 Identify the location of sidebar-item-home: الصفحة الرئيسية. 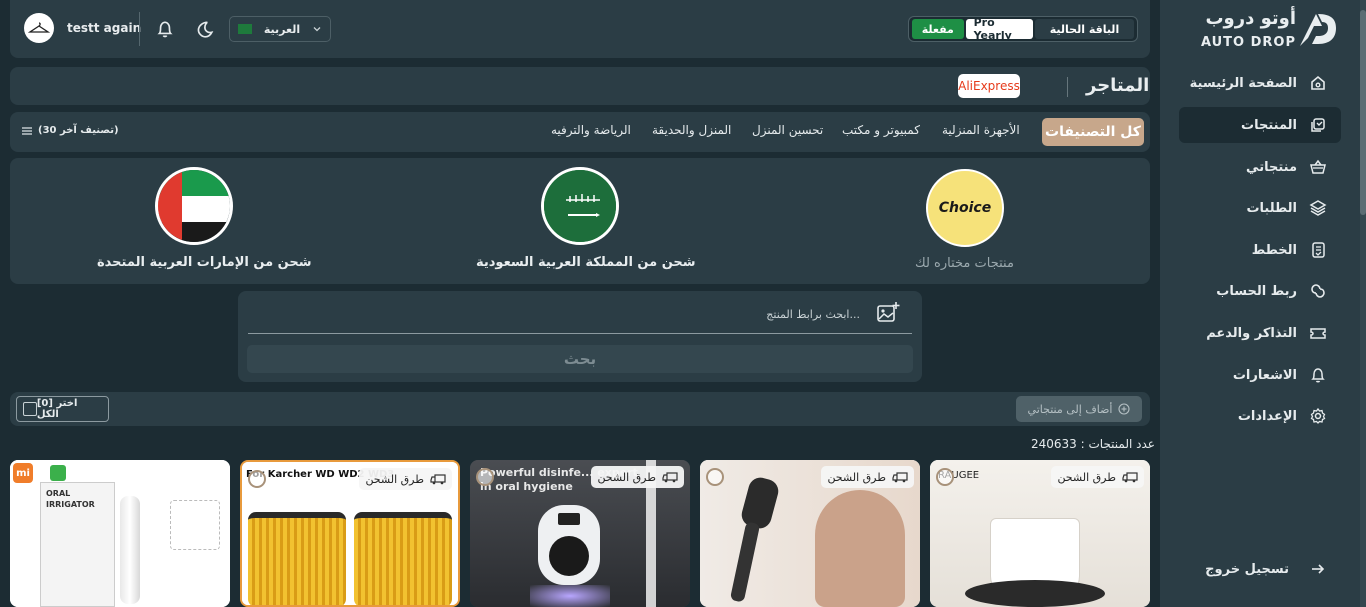
(1260, 83).